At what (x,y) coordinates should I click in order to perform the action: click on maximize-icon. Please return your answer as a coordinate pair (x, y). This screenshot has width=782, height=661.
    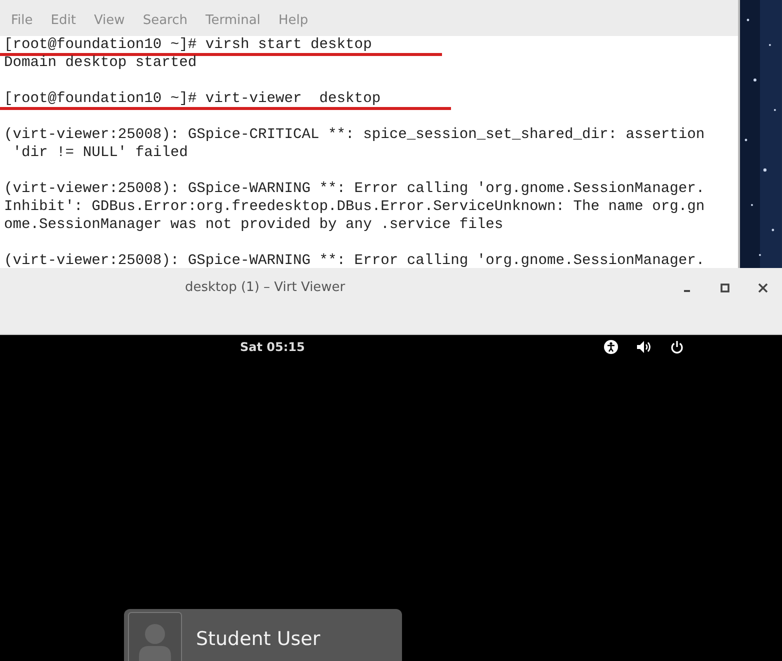
    Looking at the image, I should click on (725, 288).